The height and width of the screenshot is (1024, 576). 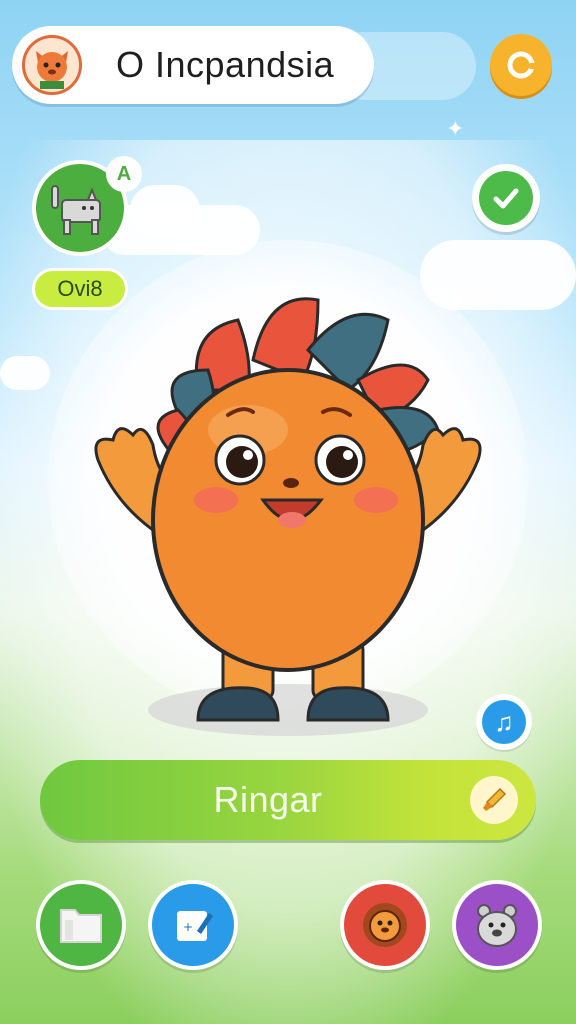 I want to click on fox-avatar-icon, so click(x=52, y=65).